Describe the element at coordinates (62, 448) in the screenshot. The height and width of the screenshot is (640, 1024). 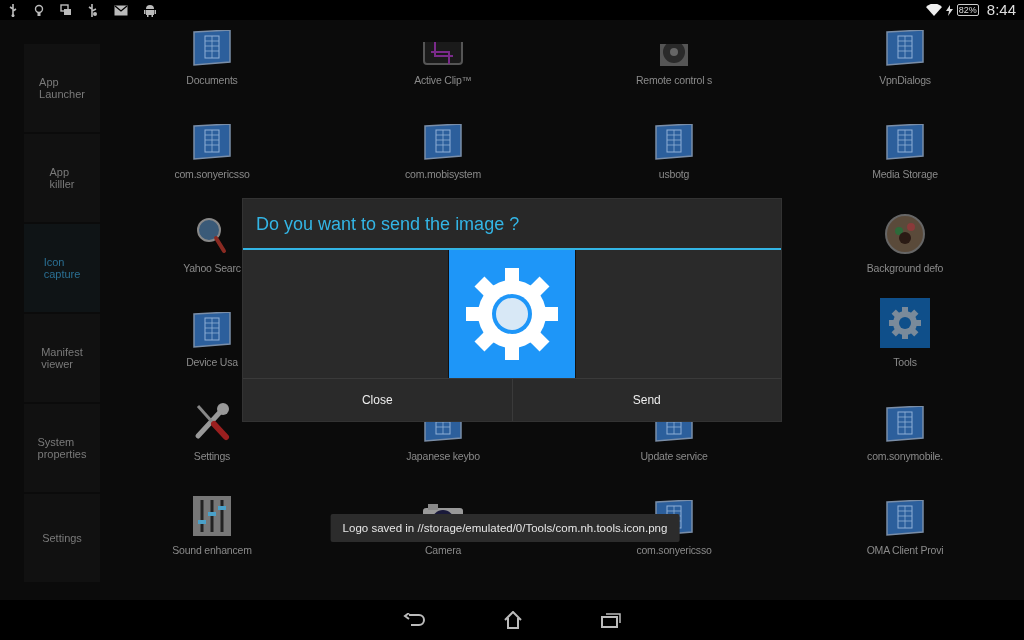
I see `sidebar-item: System properties` at that location.